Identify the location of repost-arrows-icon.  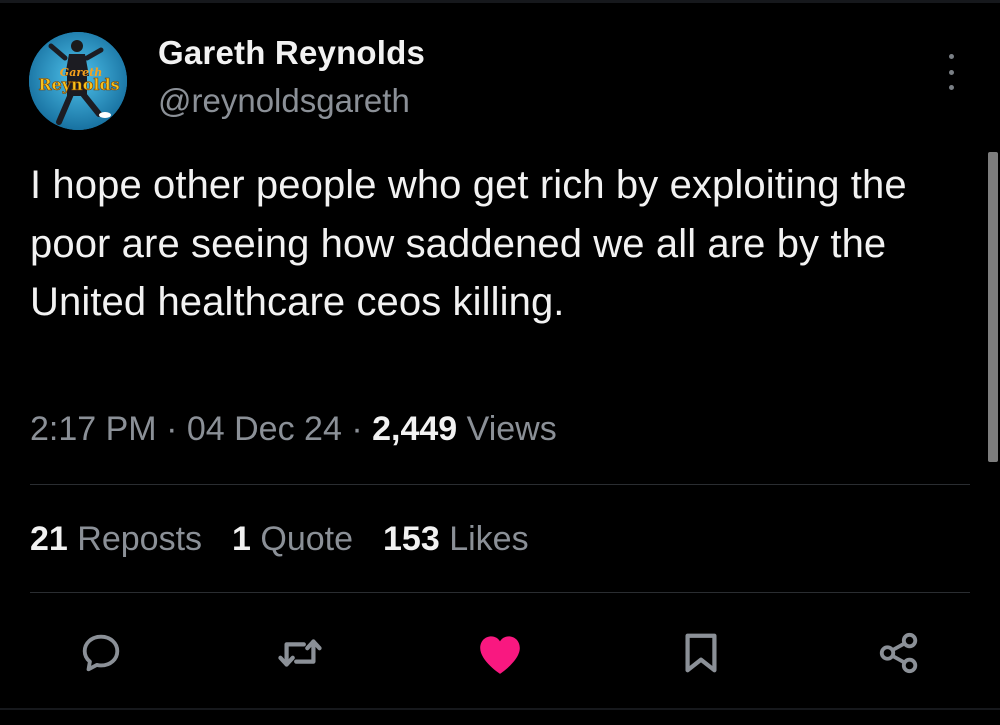
(300, 653).